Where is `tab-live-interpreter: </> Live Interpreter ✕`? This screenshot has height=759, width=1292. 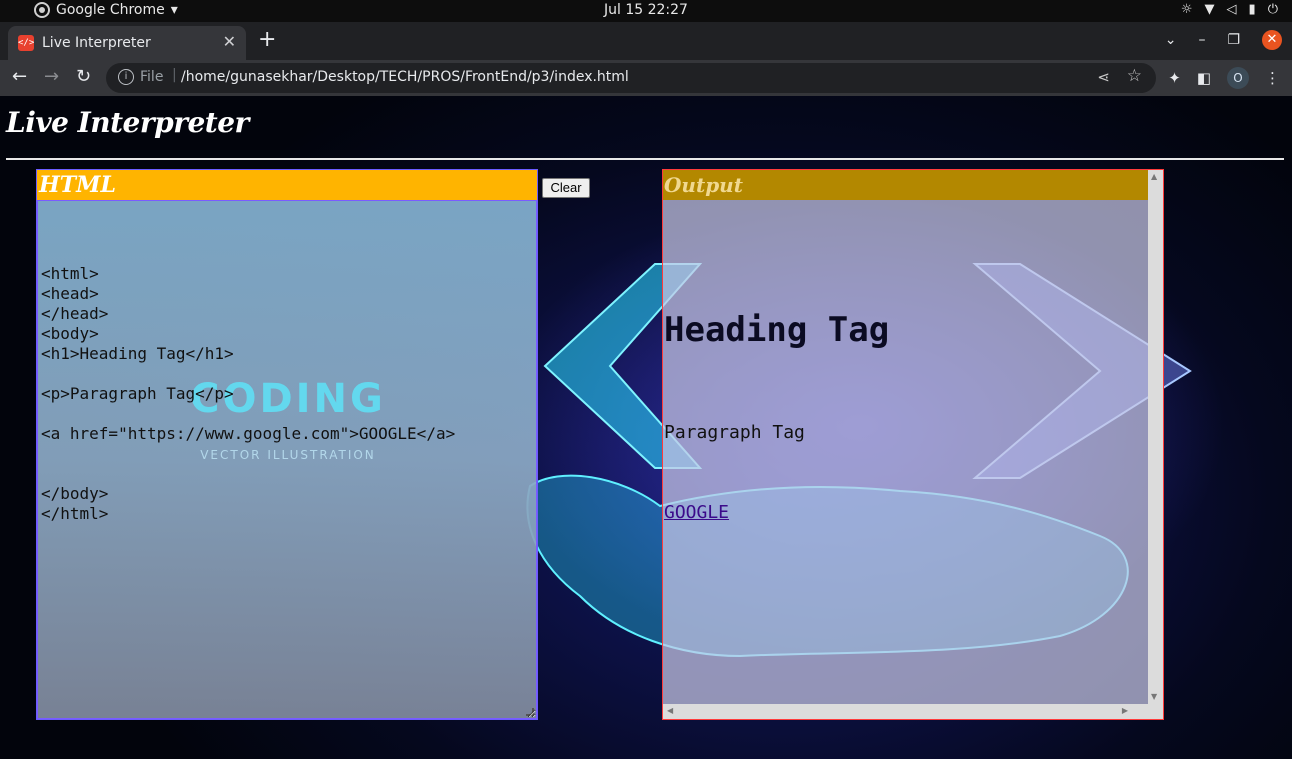 tab-live-interpreter: </> Live Interpreter ✕ is located at coordinates (127, 43).